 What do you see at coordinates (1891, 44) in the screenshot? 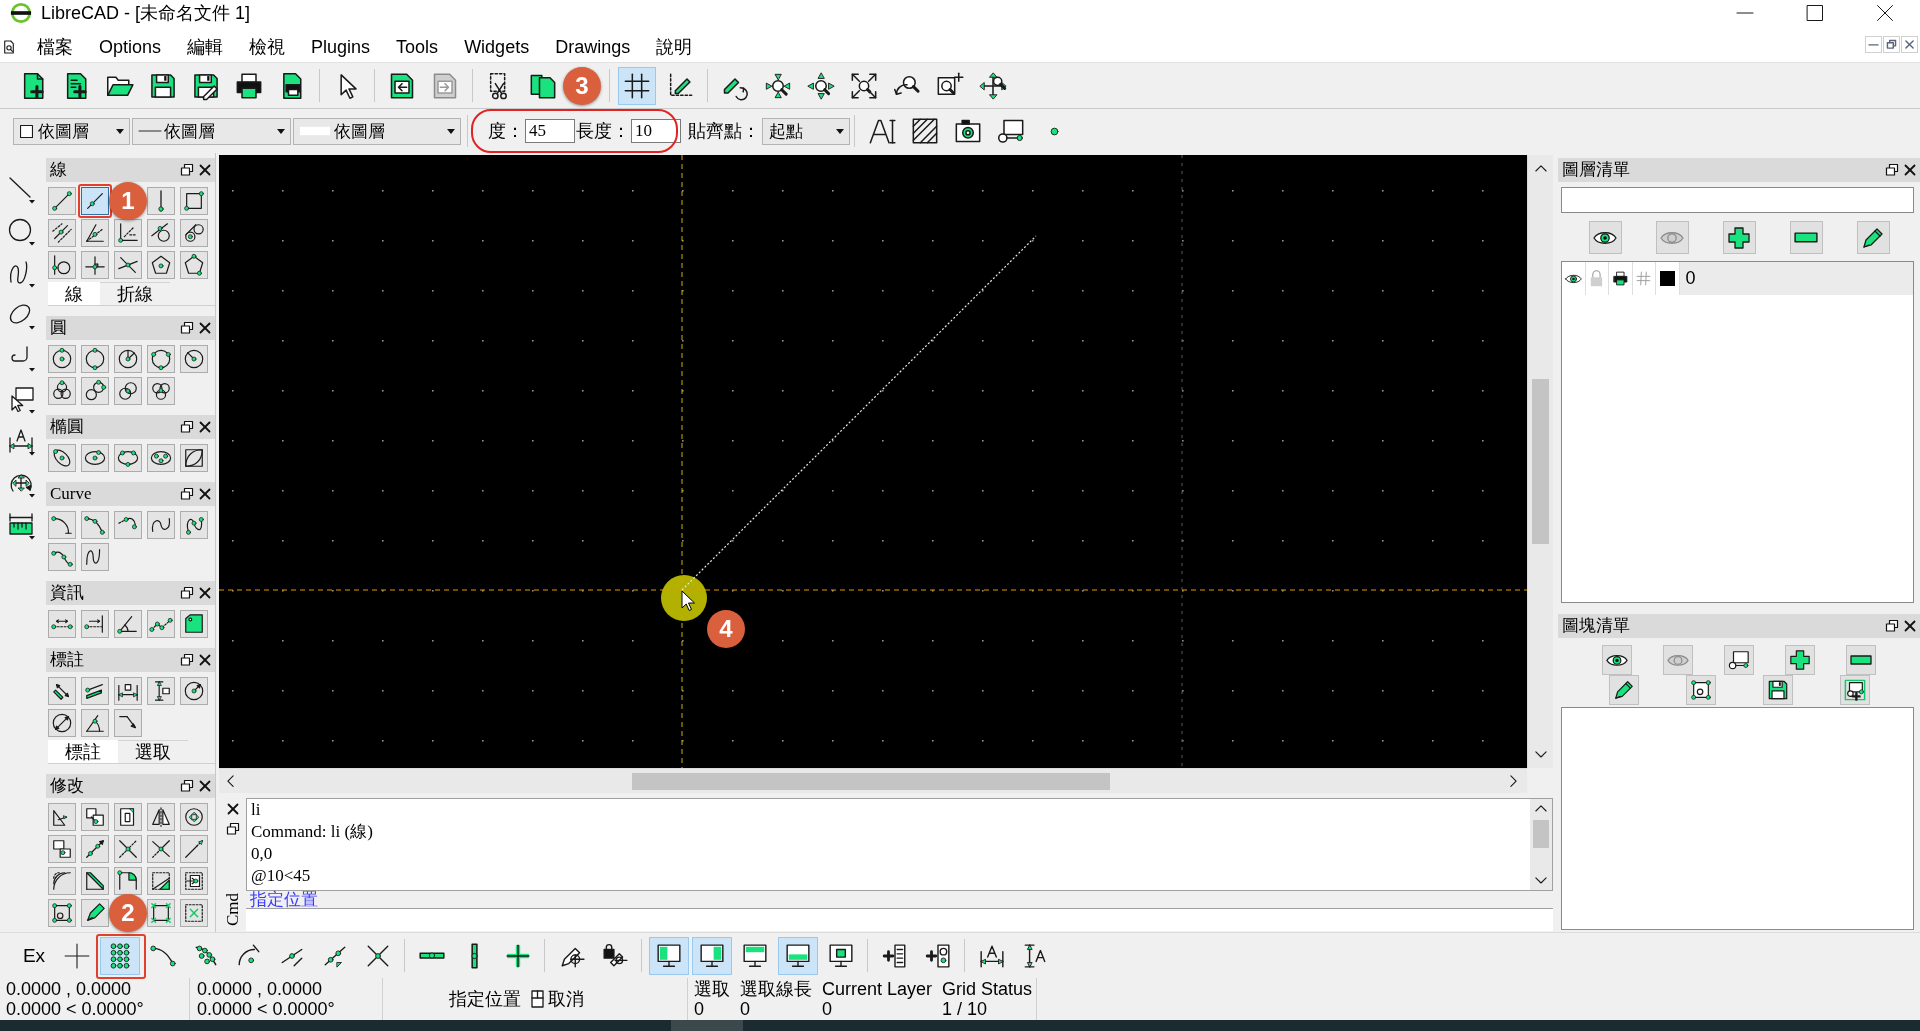
I see `restore-button` at bounding box center [1891, 44].